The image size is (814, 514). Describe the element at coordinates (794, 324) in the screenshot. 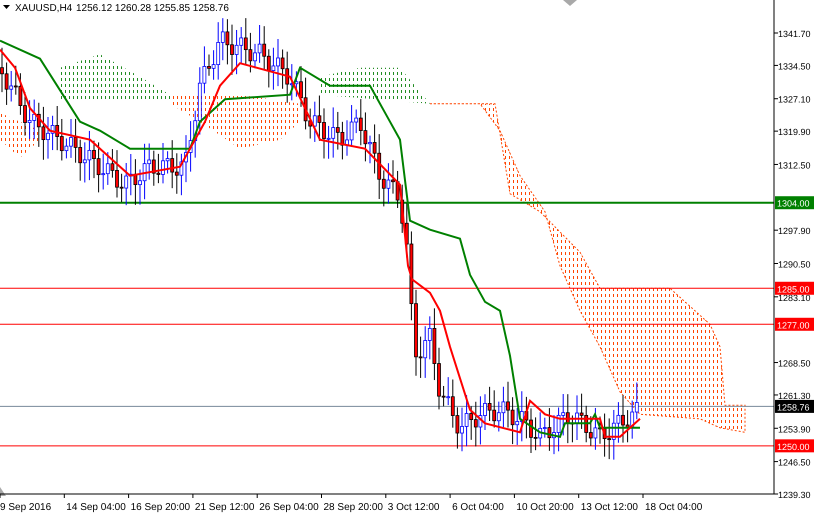

I see `price-level-label: 1277.00` at that location.